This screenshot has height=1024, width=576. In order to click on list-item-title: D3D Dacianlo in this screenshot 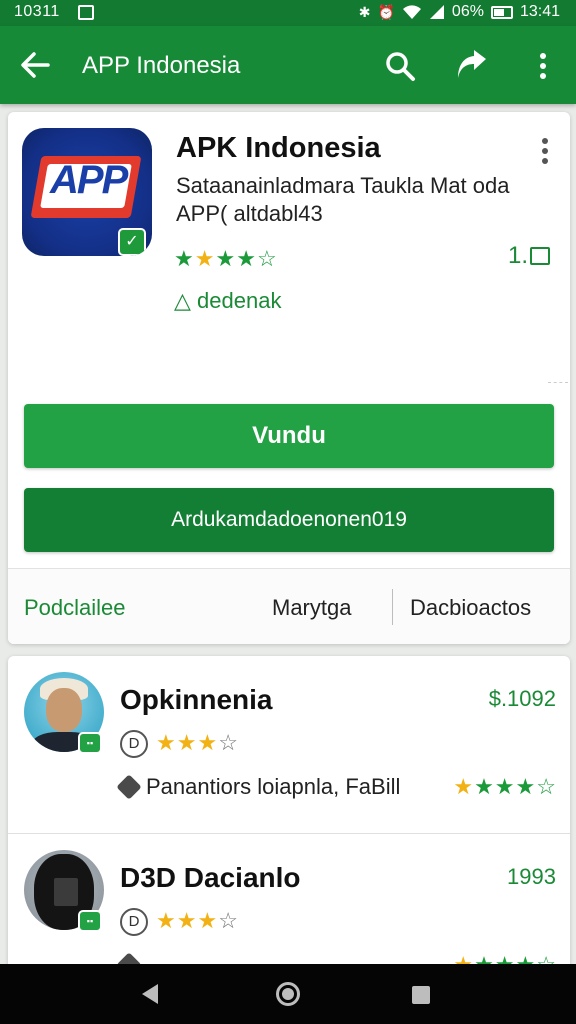, I will do `click(210, 877)`.